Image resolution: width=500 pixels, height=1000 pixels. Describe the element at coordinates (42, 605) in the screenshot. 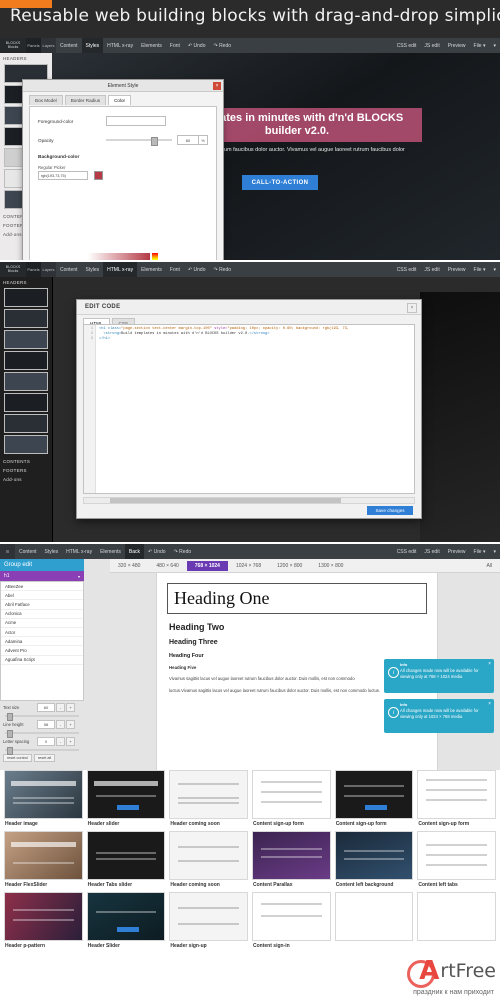

I see `font-item: Abril Fatface` at that location.